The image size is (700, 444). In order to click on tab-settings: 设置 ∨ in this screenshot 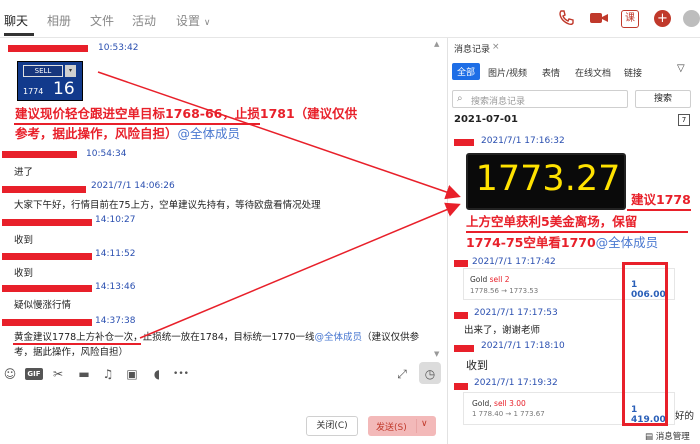, I will do `click(193, 20)`.